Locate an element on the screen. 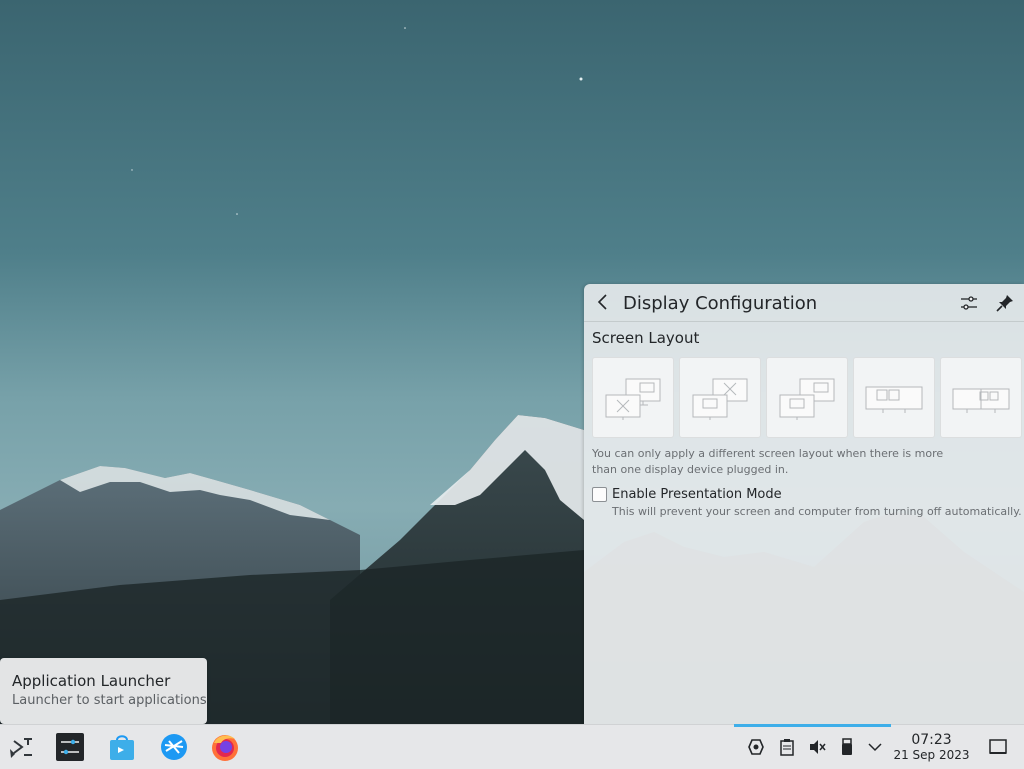 The image size is (1024, 769). layout-option-internal-only is located at coordinates (720, 397).